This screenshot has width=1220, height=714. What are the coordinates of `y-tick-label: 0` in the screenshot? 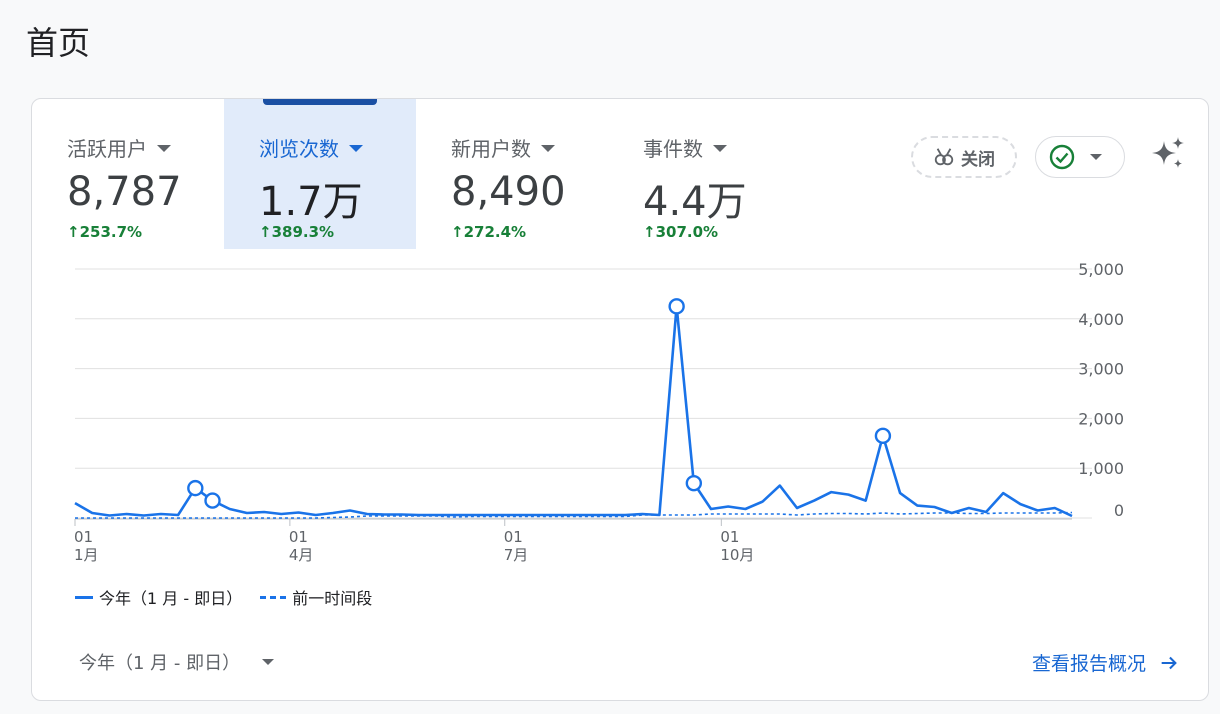 It's located at (1119, 510).